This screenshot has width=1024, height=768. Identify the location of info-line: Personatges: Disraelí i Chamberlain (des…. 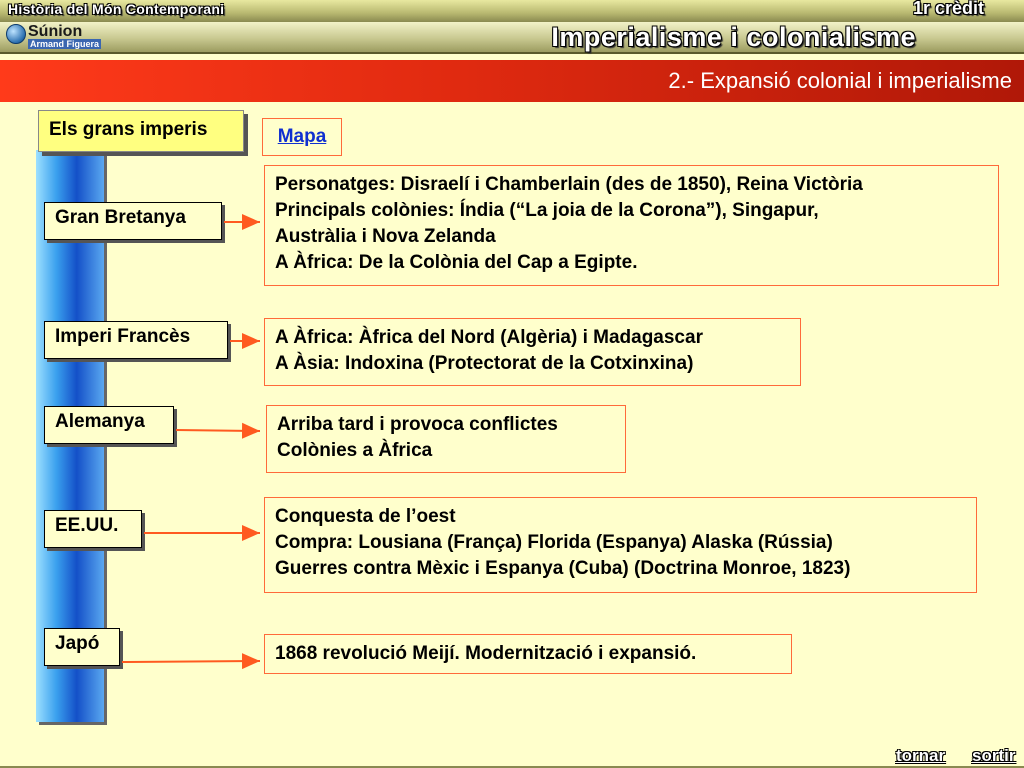
(569, 184).